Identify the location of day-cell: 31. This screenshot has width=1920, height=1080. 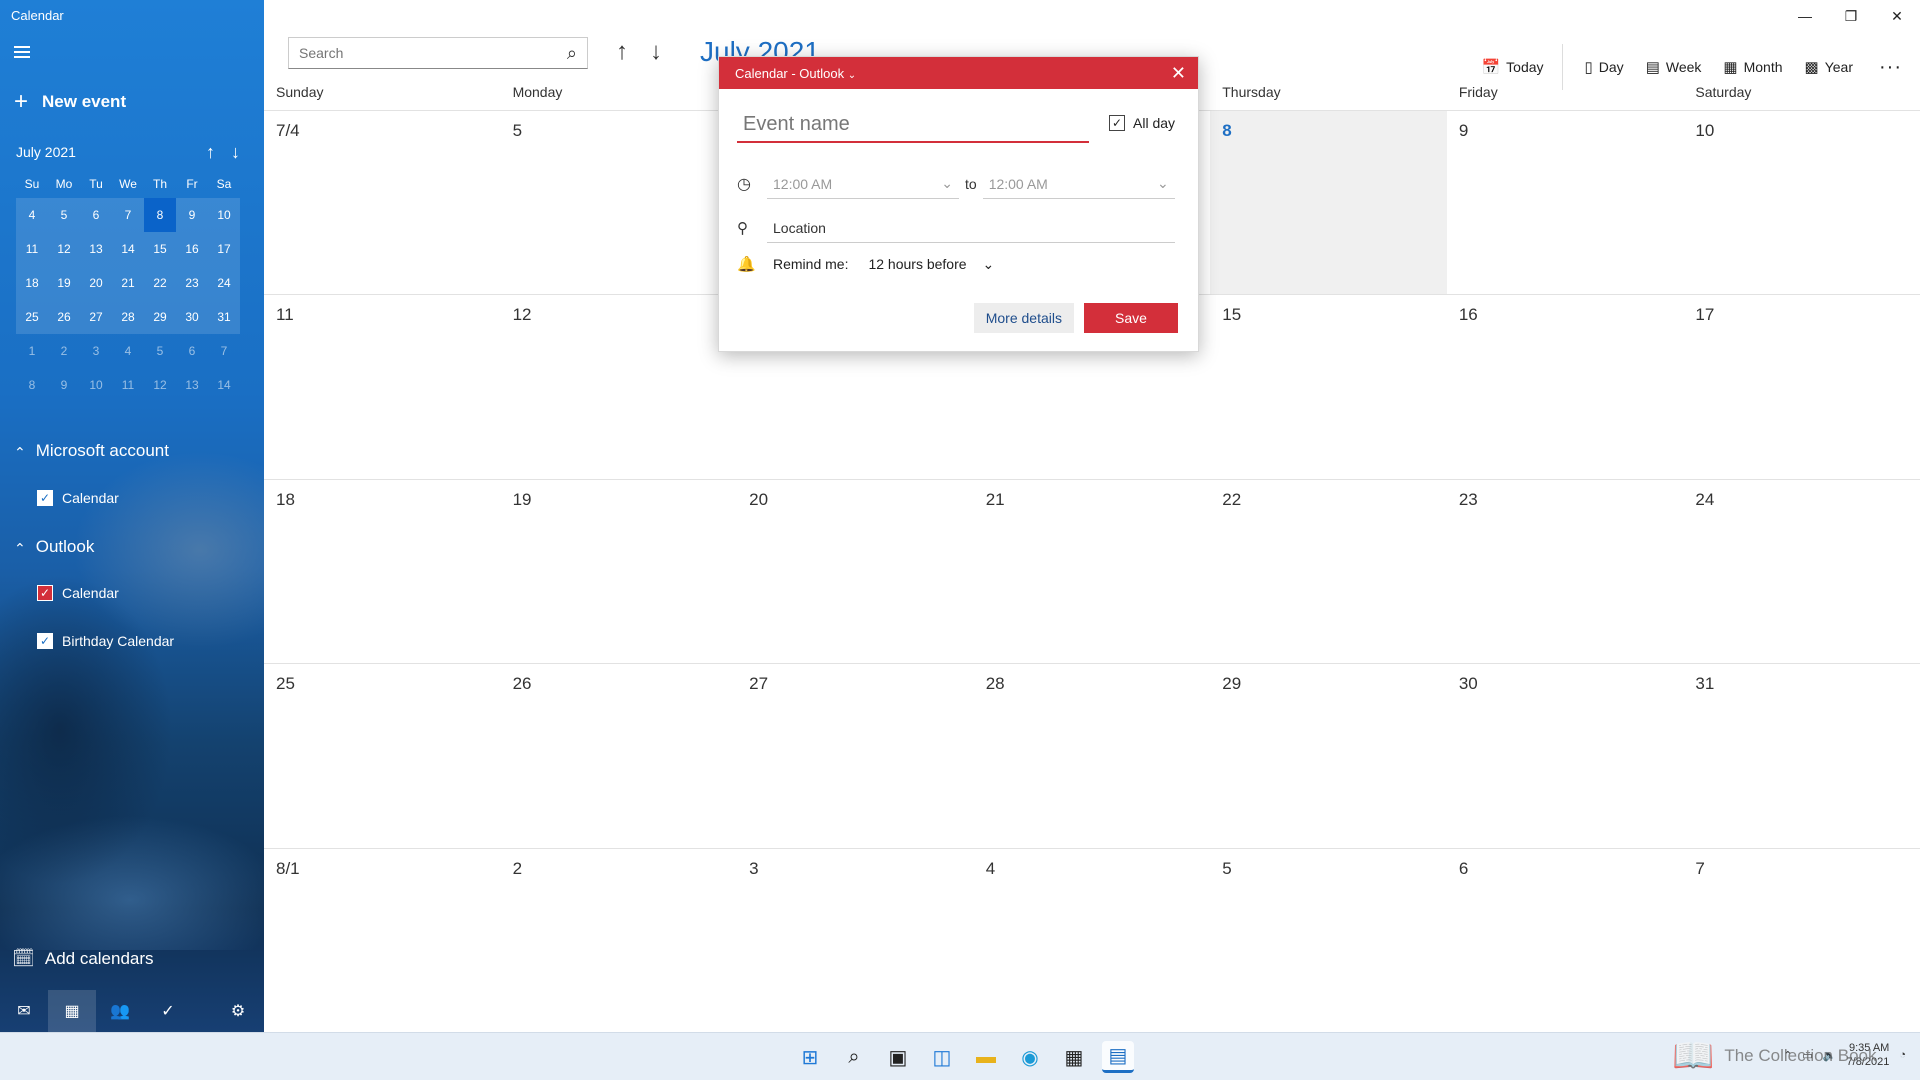
(1801, 756).